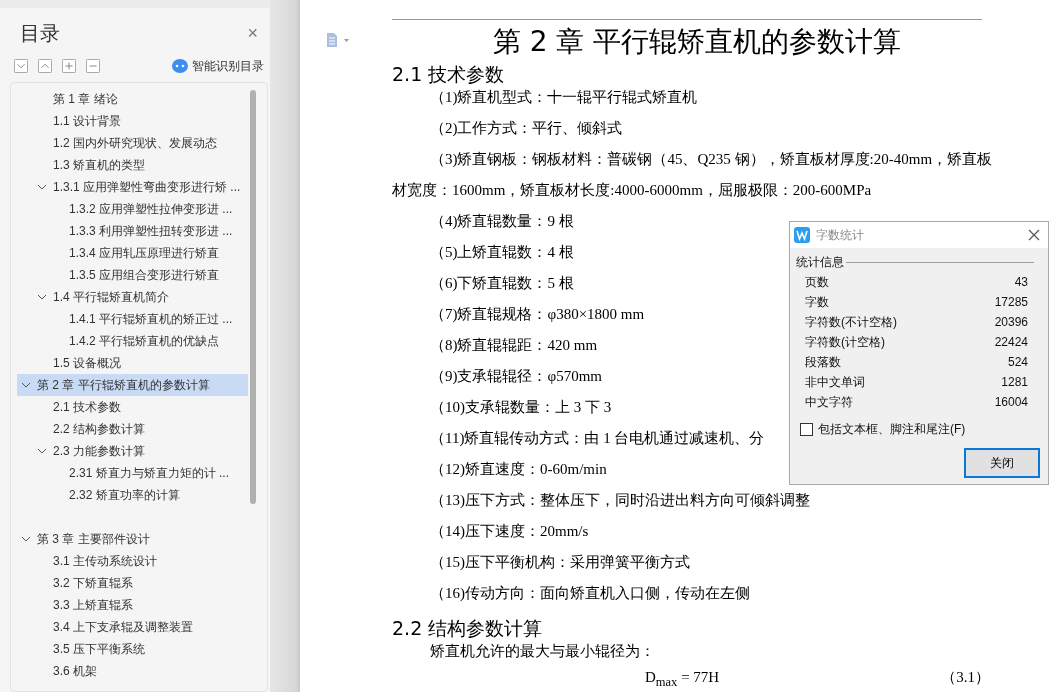 This screenshot has width=1063, height=692. Describe the element at coordinates (132, 627) in the screenshot. I see `toc-item: 3.4 上下支承辊及调整装置` at that location.